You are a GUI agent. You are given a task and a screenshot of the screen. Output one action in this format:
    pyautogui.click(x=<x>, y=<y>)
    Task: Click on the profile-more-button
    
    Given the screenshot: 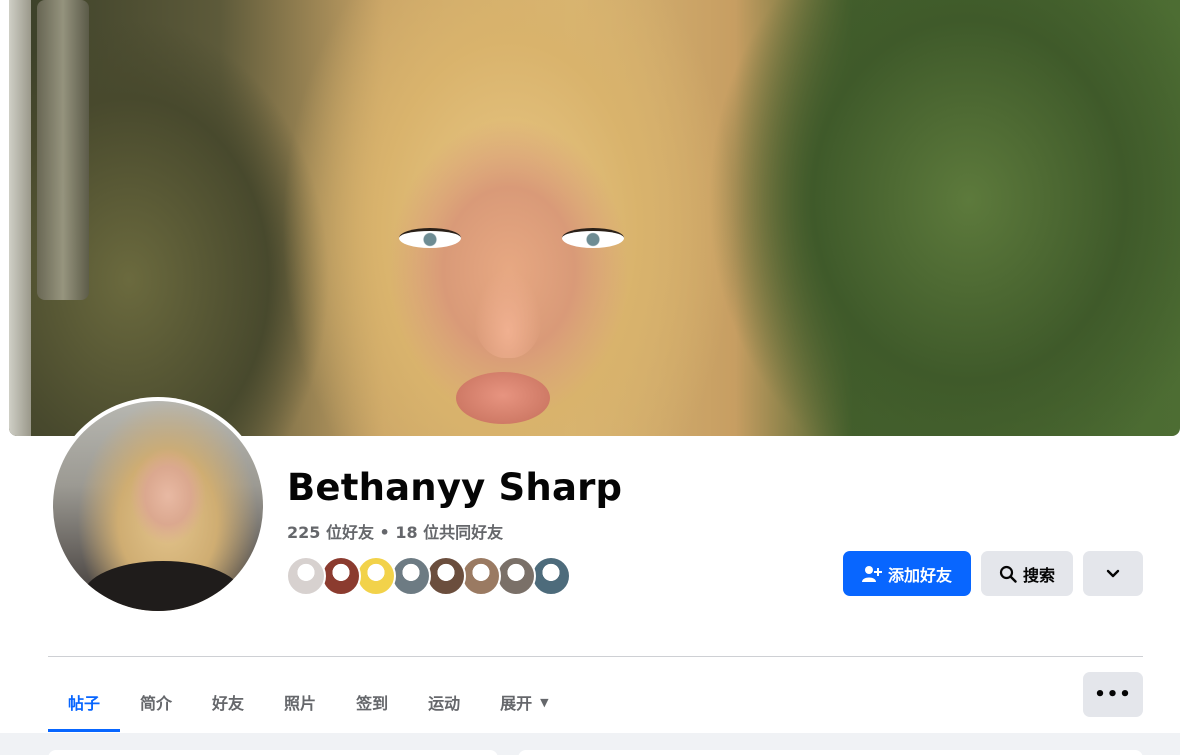 What is the action you would take?
    pyautogui.click(x=1113, y=573)
    